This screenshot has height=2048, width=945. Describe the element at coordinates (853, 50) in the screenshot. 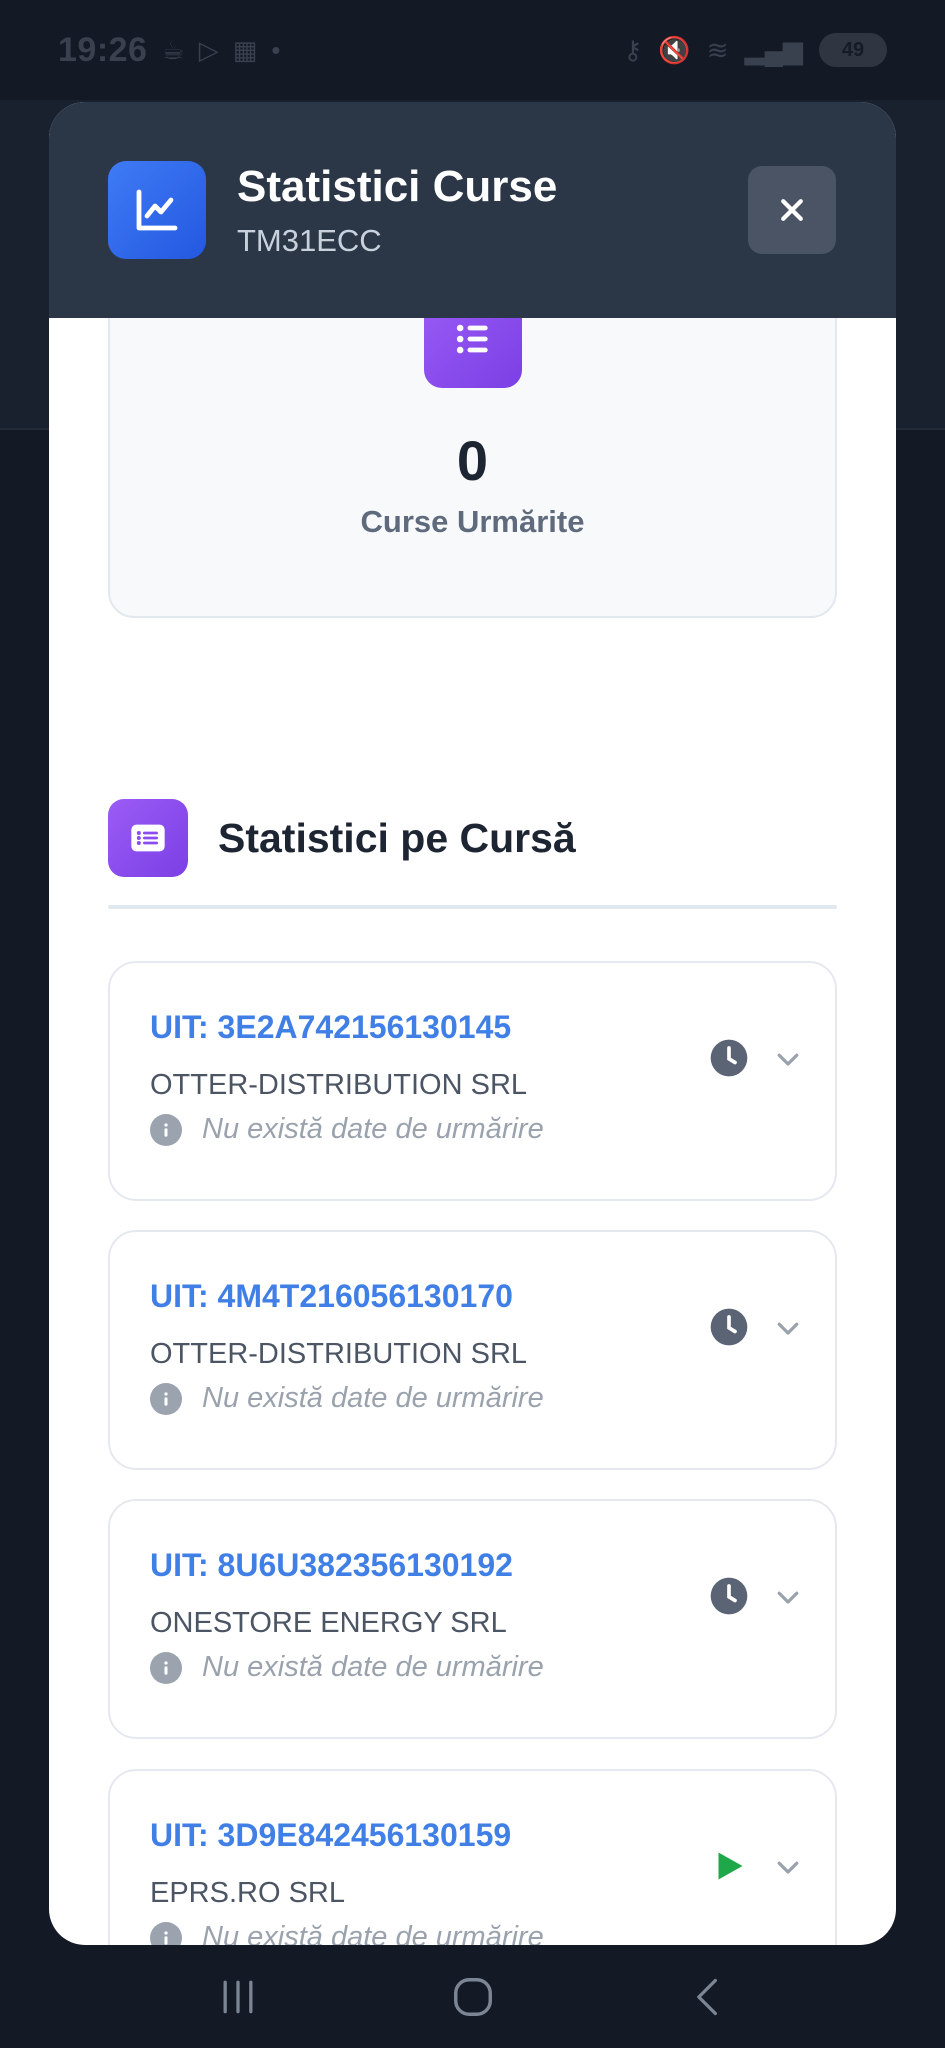

I see `battery-icon: 49` at that location.